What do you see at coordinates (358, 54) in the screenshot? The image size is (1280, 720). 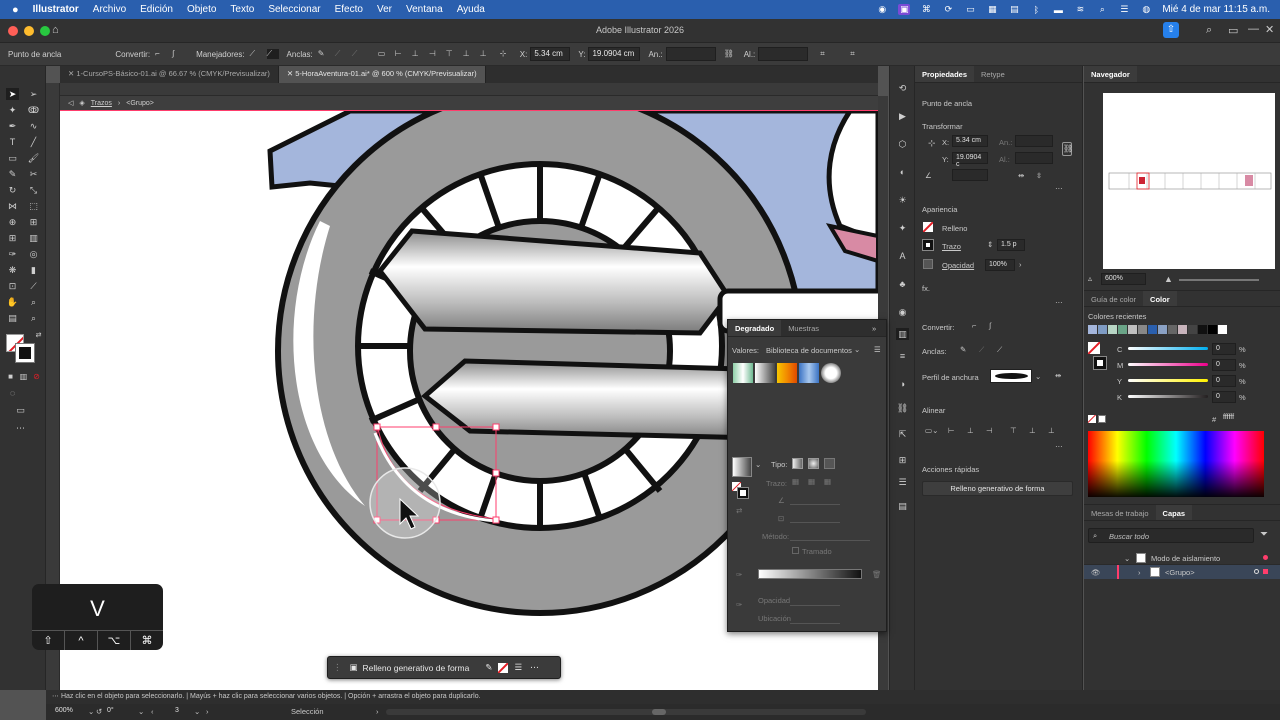 I see `cut-path-icon: ⟋` at bounding box center [358, 54].